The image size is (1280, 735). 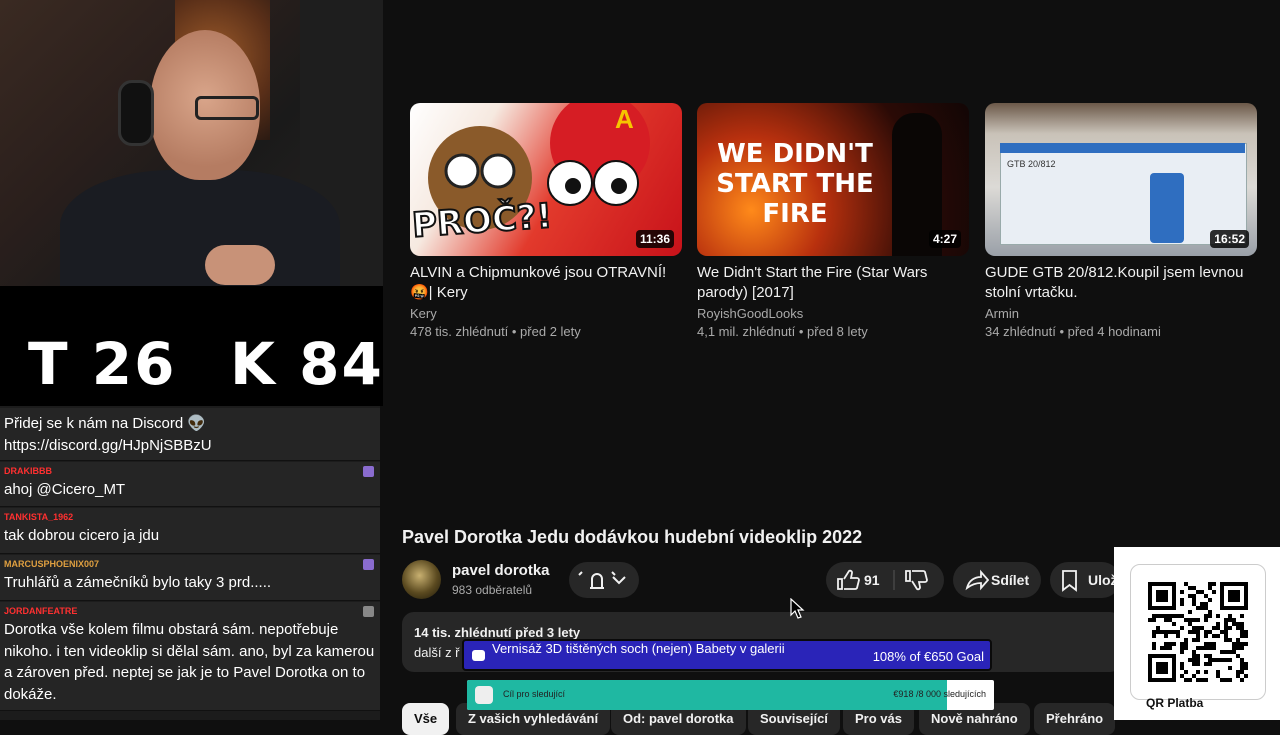 I want to click on drill-press, so click(x=1167, y=208).